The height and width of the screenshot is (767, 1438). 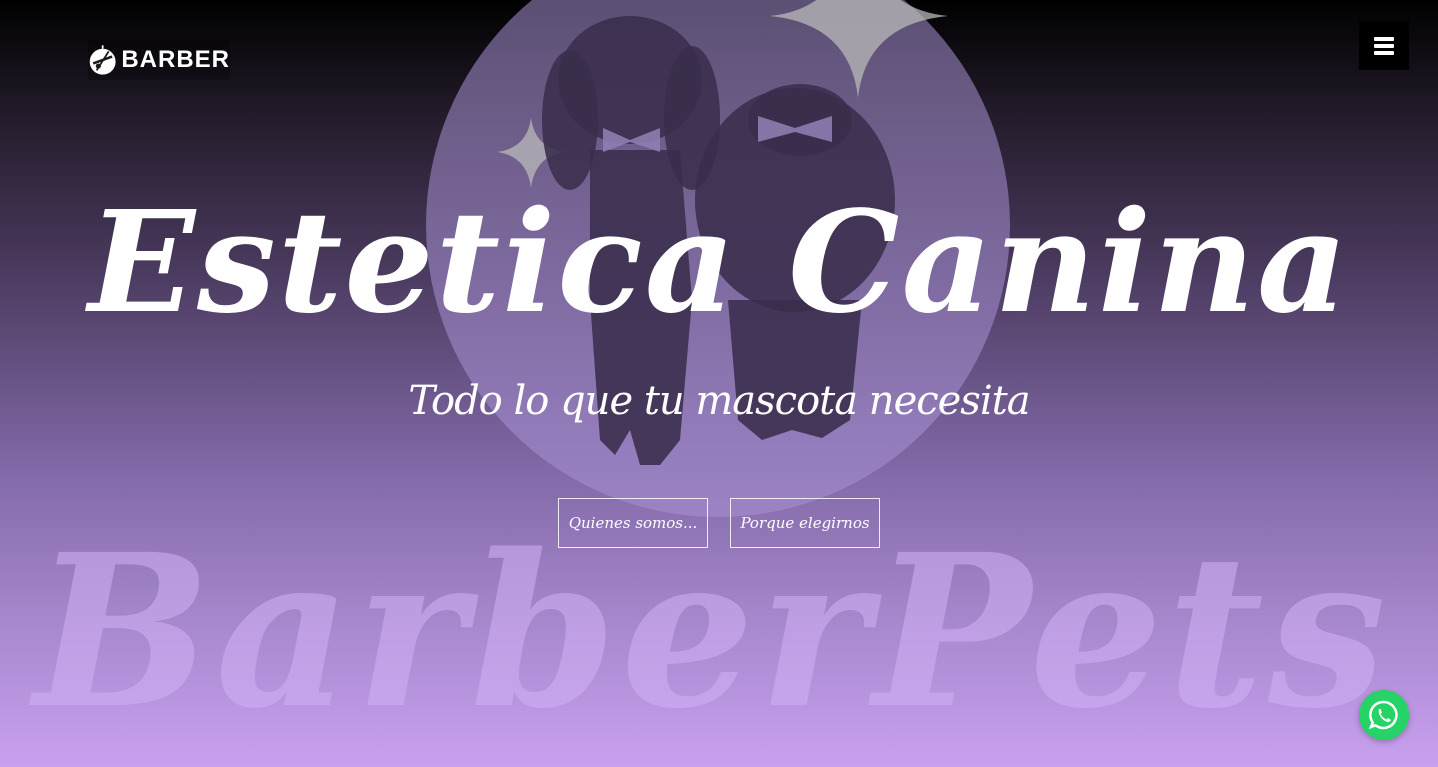 What do you see at coordinates (175, 59) in the screenshot?
I see `logo-text: BARBER` at bounding box center [175, 59].